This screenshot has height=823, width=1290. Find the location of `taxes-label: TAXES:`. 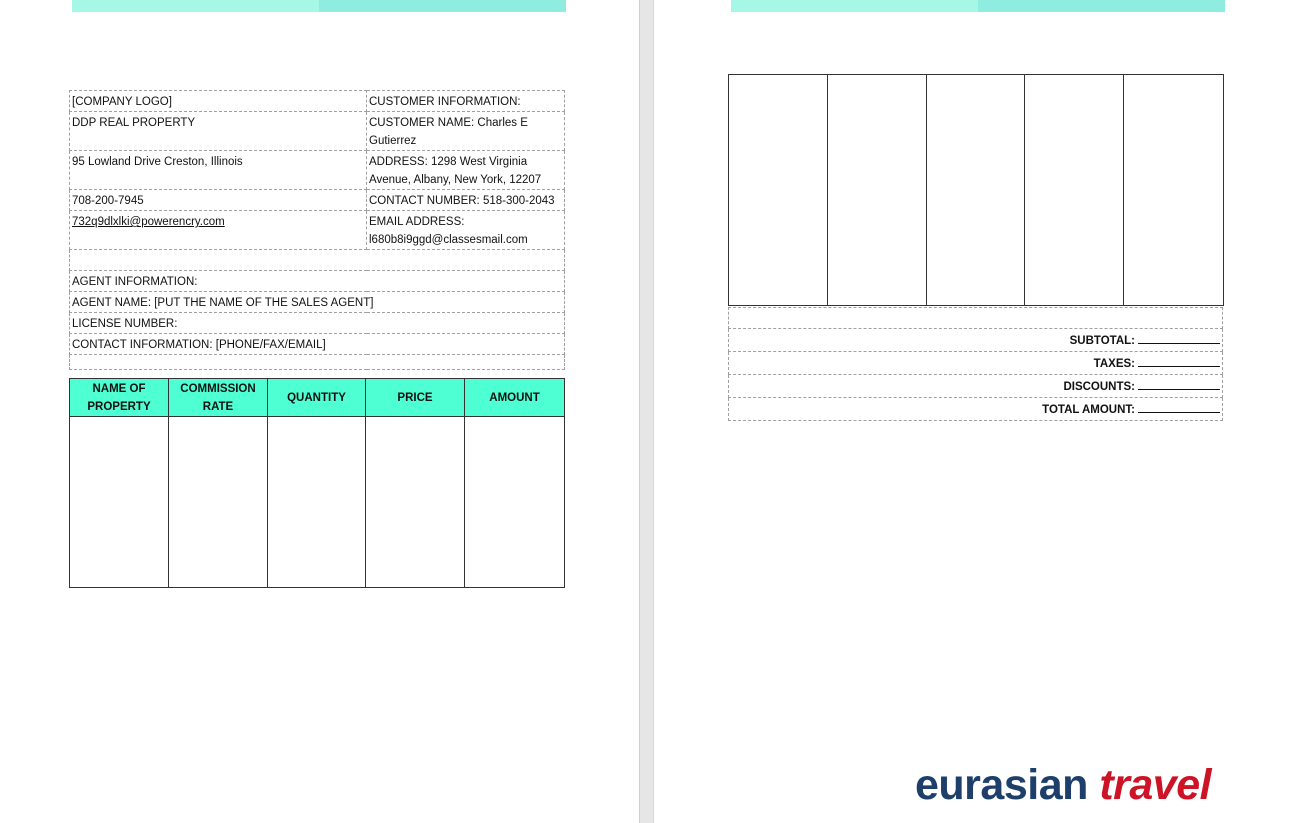

taxes-label: TAXES: is located at coordinates (1114, 364).